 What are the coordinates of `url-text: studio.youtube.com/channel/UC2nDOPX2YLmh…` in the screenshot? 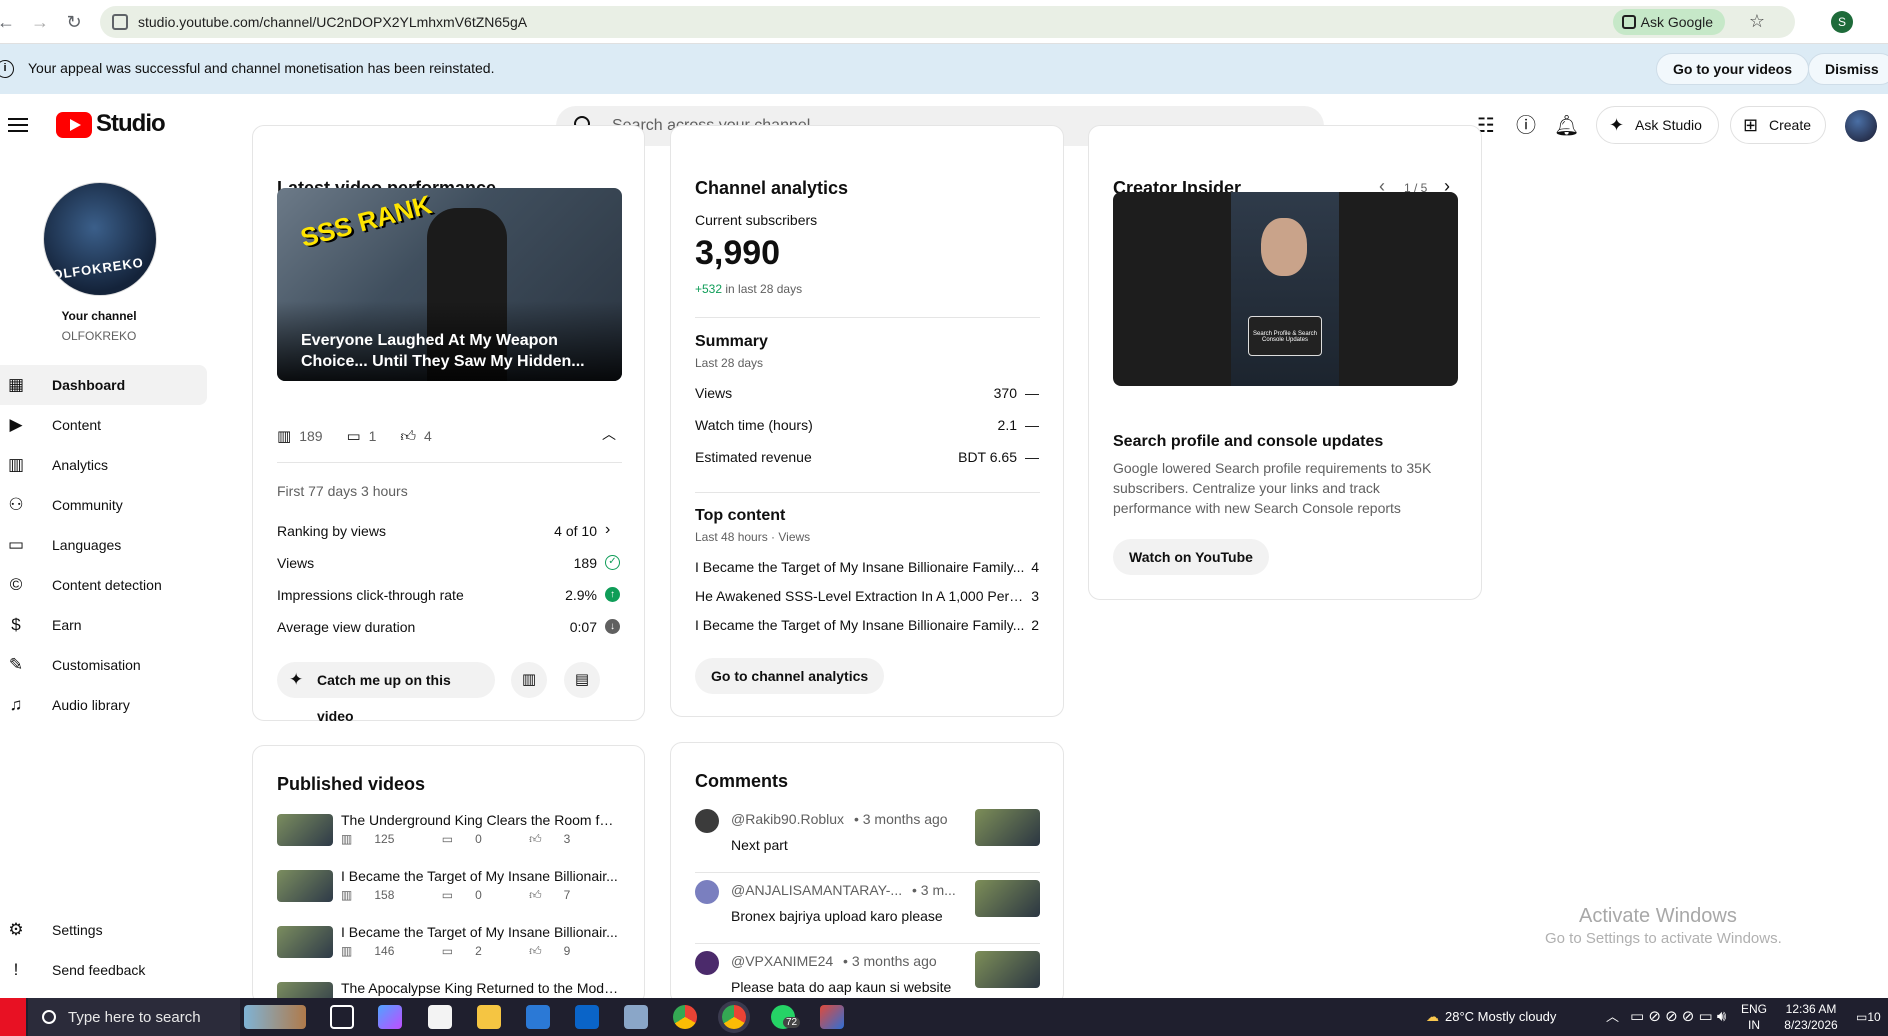 It's located at (332, 22).